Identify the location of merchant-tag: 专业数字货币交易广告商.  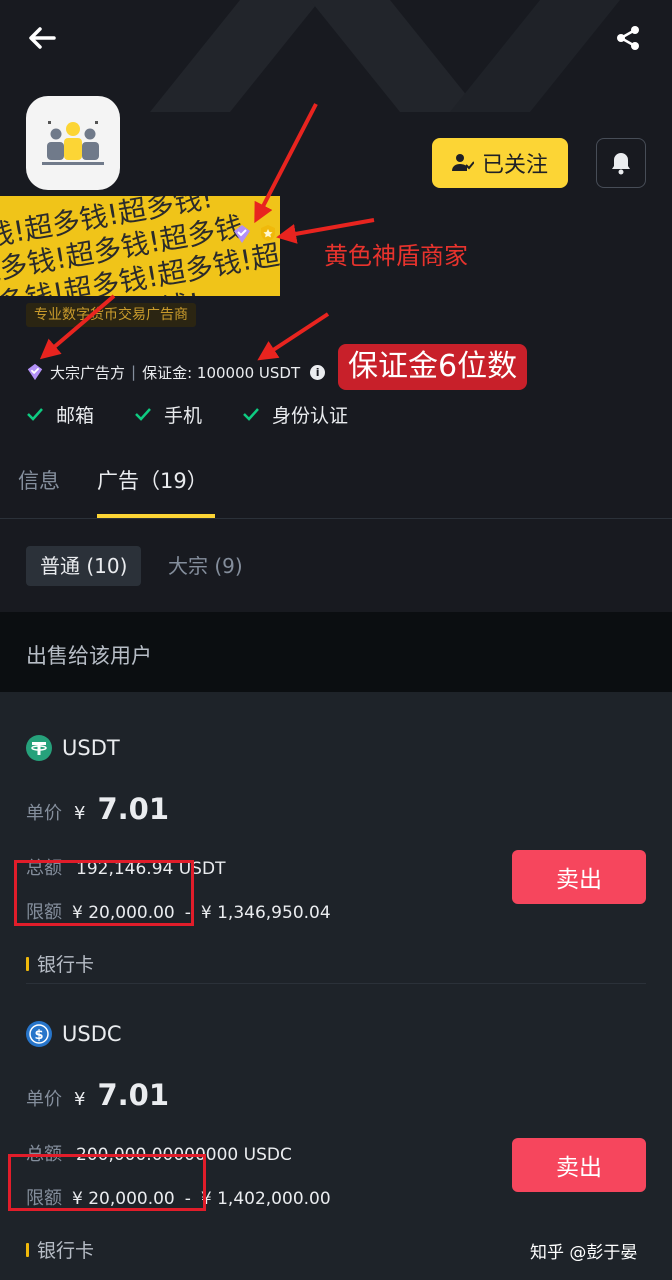
(111, 315).